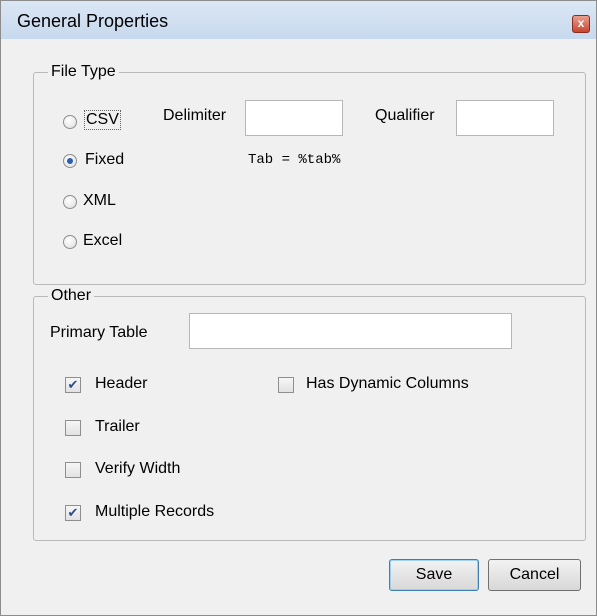 The image size is (597, 616). What do you see at coordinates (294, 118) in the screenshot?
I see `delimiter-input` at bounding box center [294, 118].